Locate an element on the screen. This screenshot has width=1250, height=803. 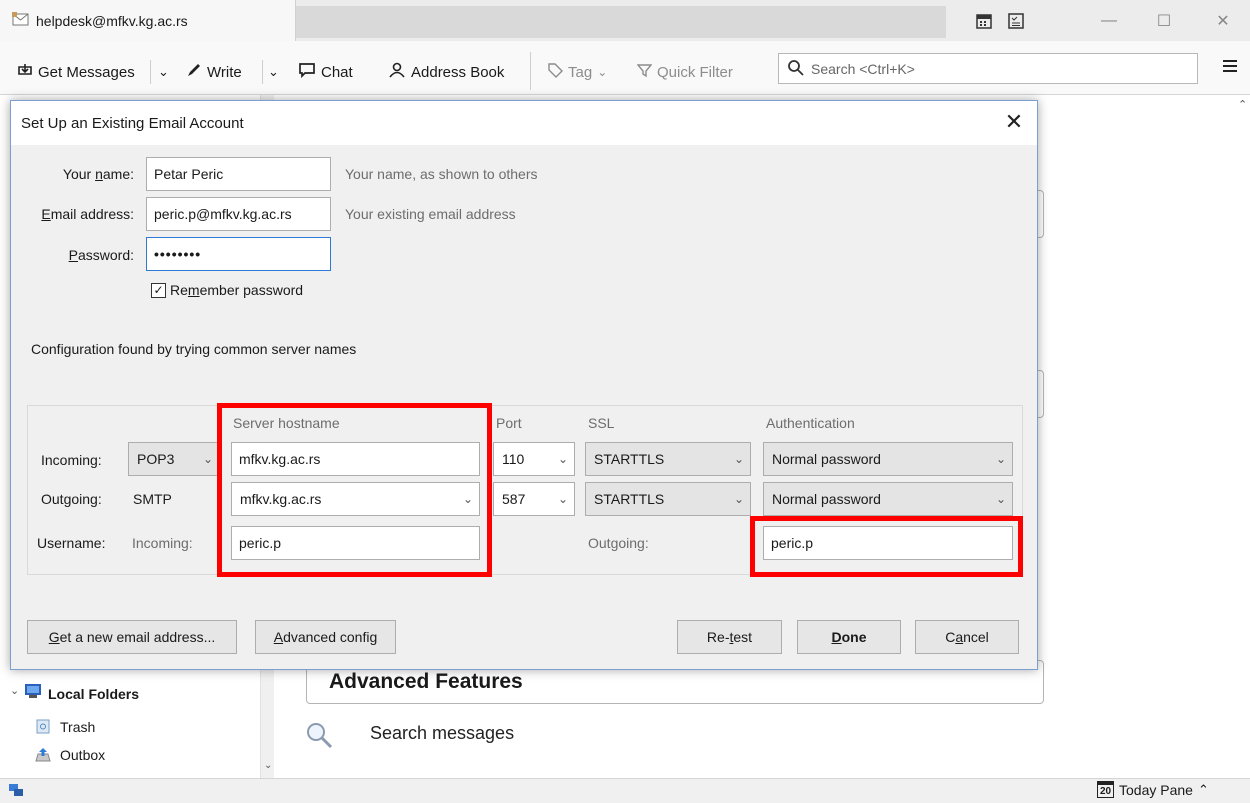
chevron-up-icon: ⌃ is located at coordinates (1203, 789).